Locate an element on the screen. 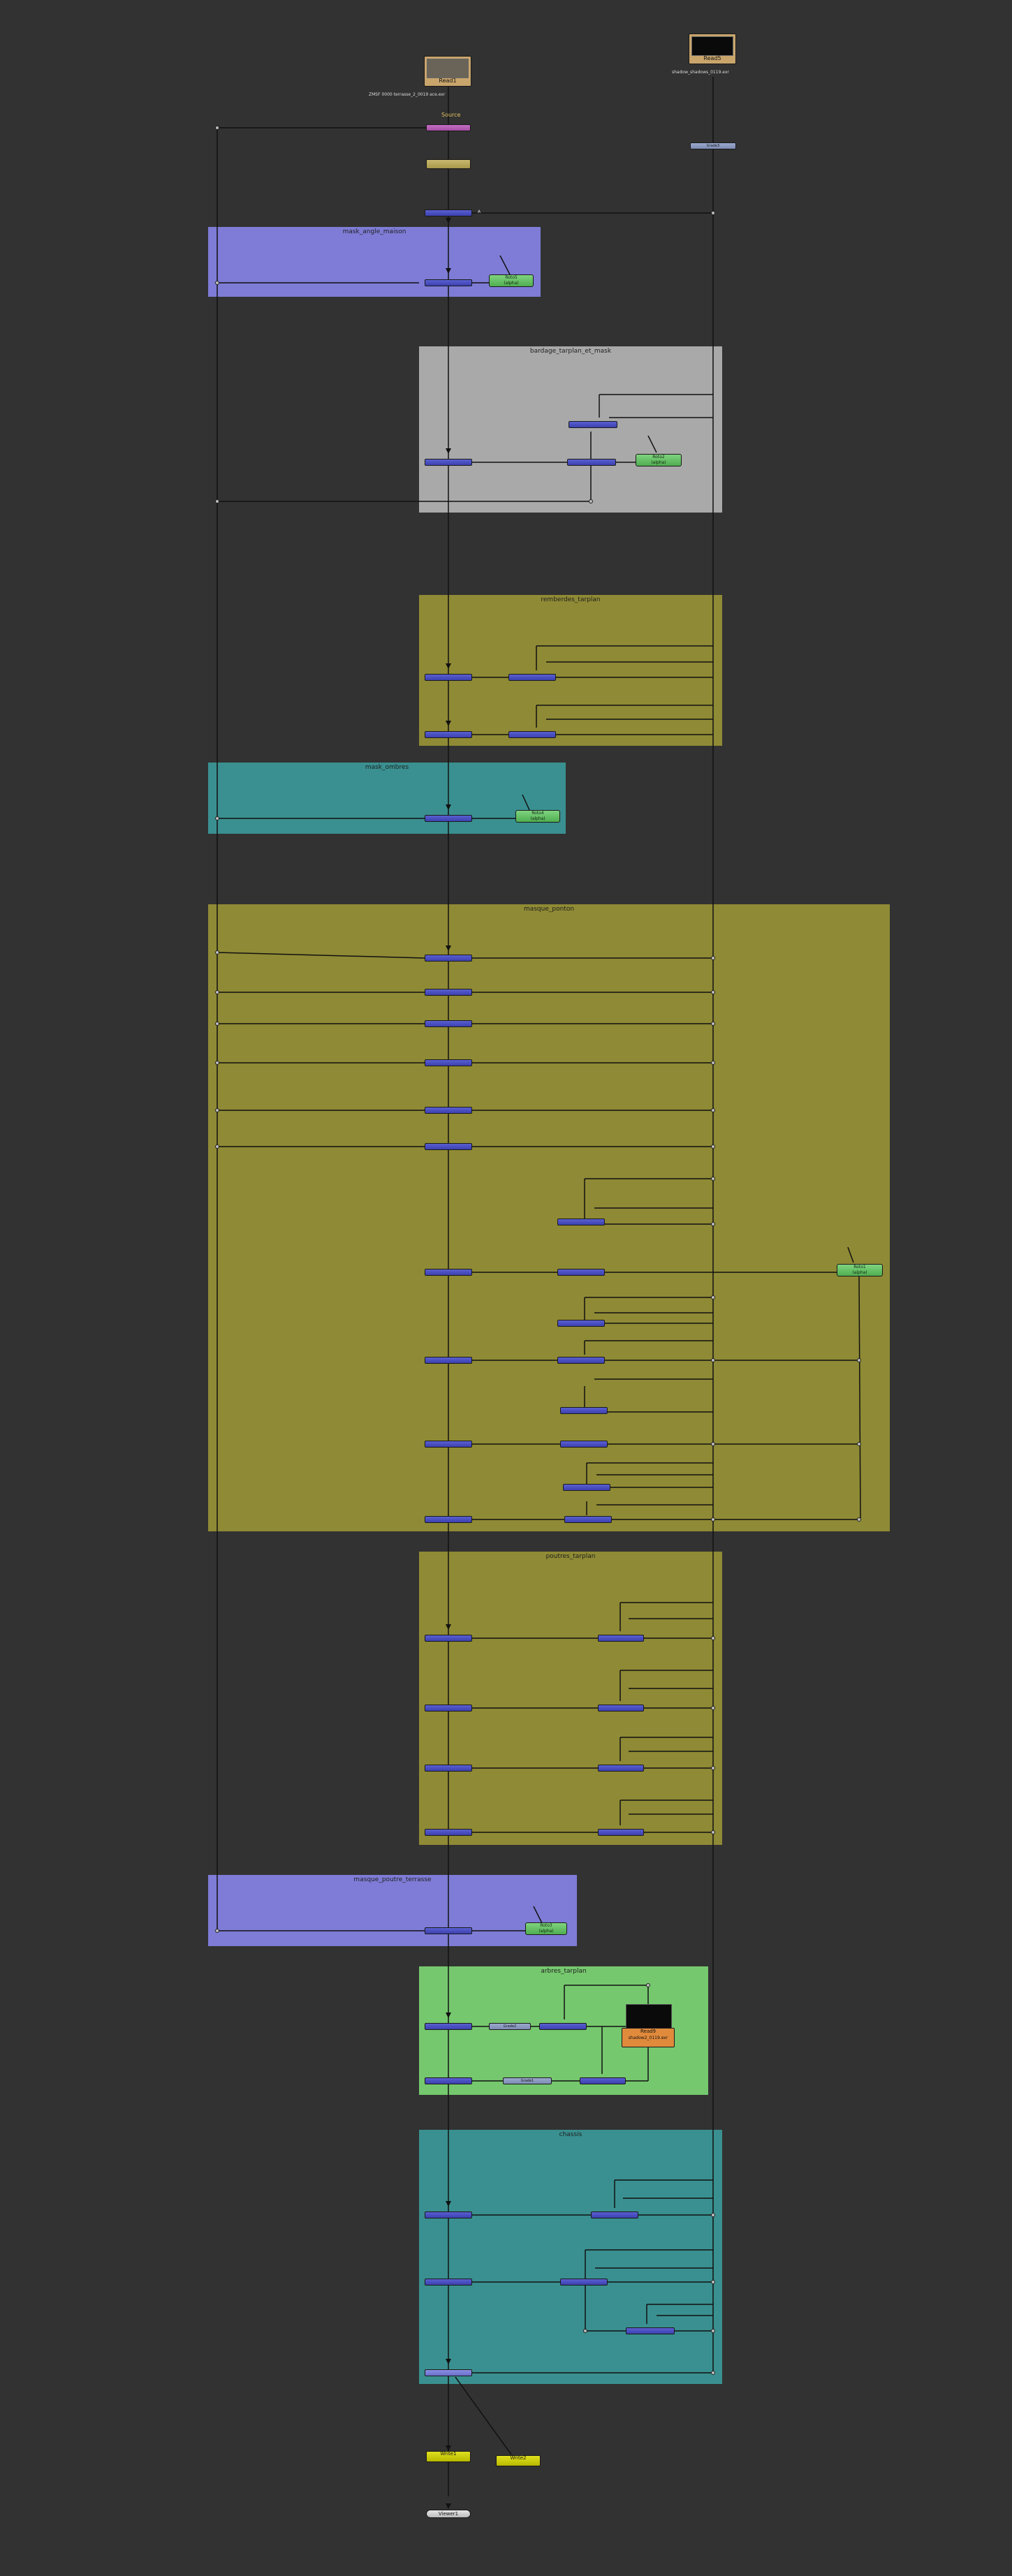 The width and height of the screenshot is (1012, 2576). roto1-node: Roto1 (alpha) is located at coordinates (860, 1270).